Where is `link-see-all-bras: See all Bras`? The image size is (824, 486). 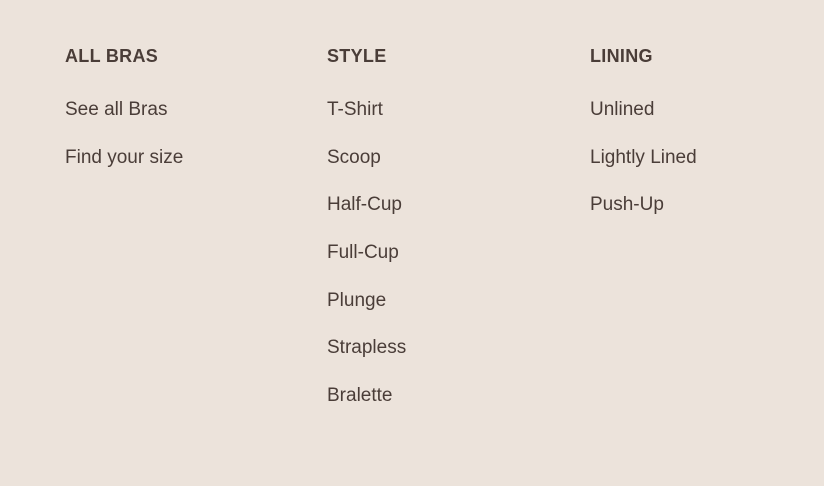
link-see-all-bras: See all Bras is located at coordinates (116, 109).